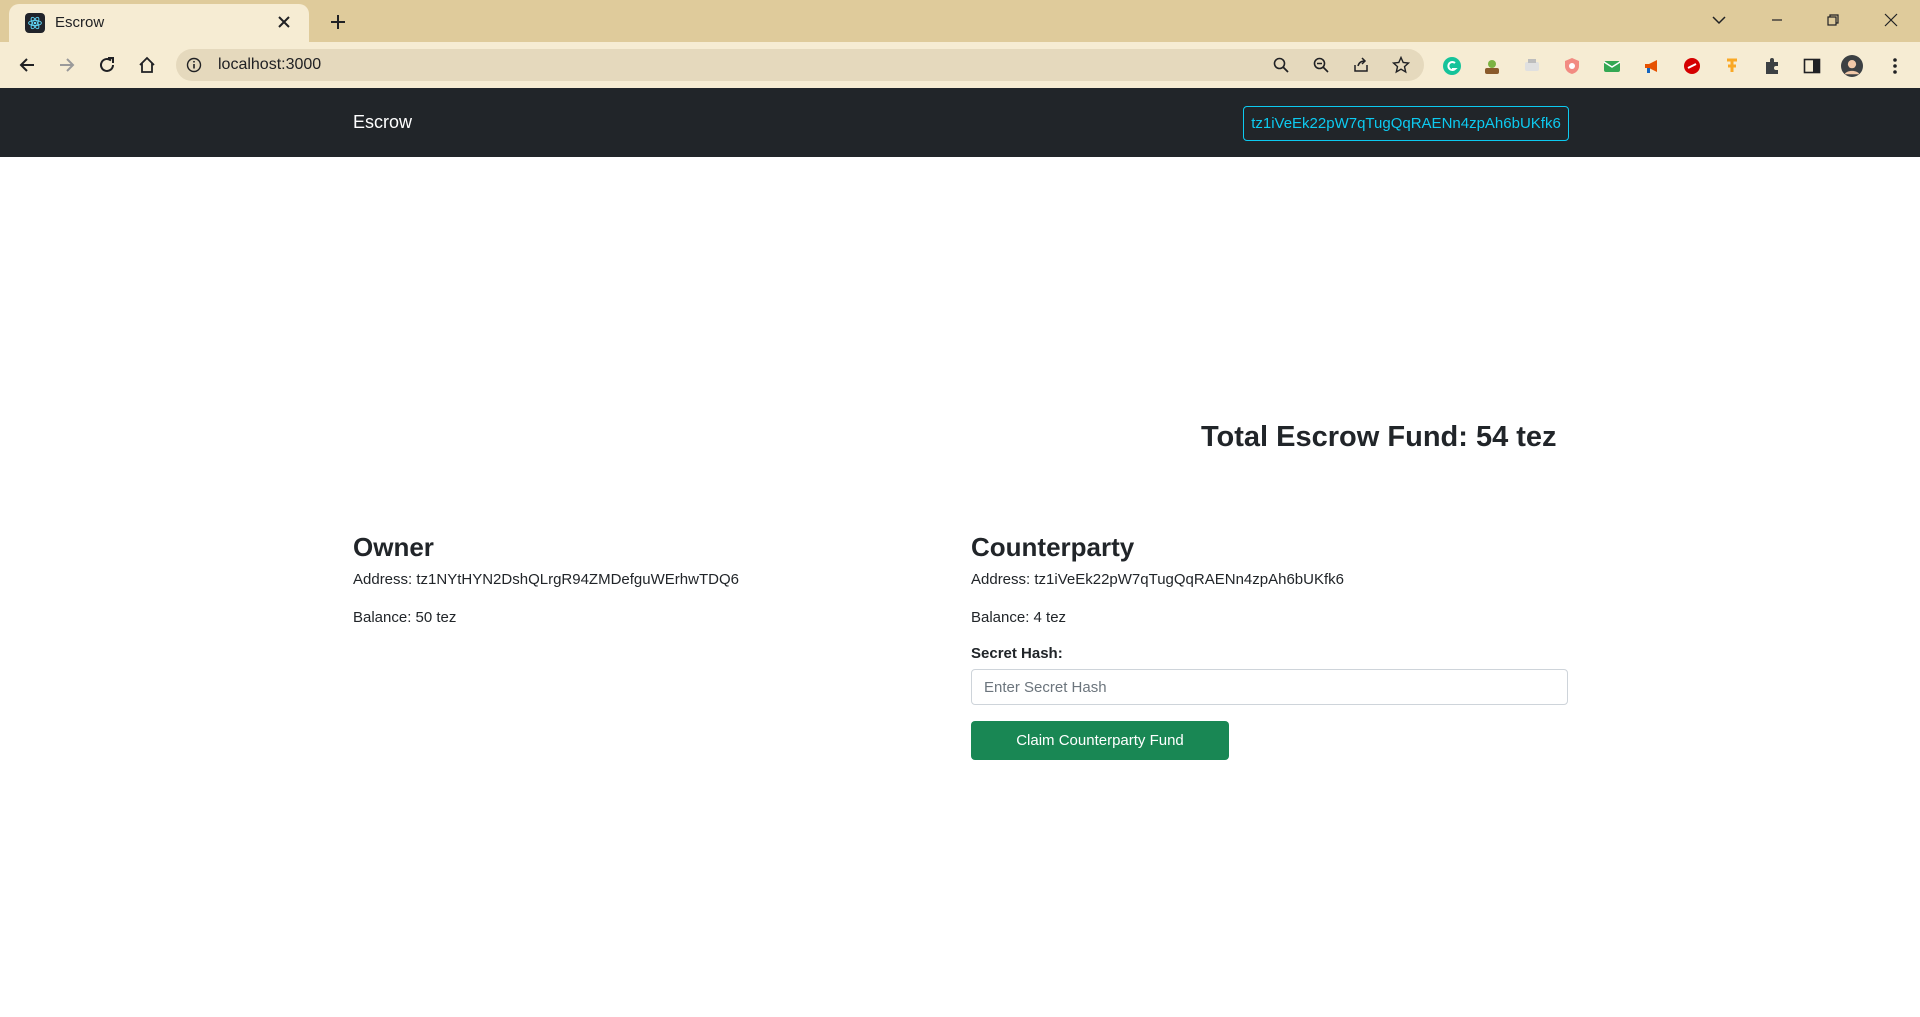 This screenshot has height=1017, width=1920. Describe the element at coordinates (284, 22) in the screenshot. I see `close-icon` at that location.